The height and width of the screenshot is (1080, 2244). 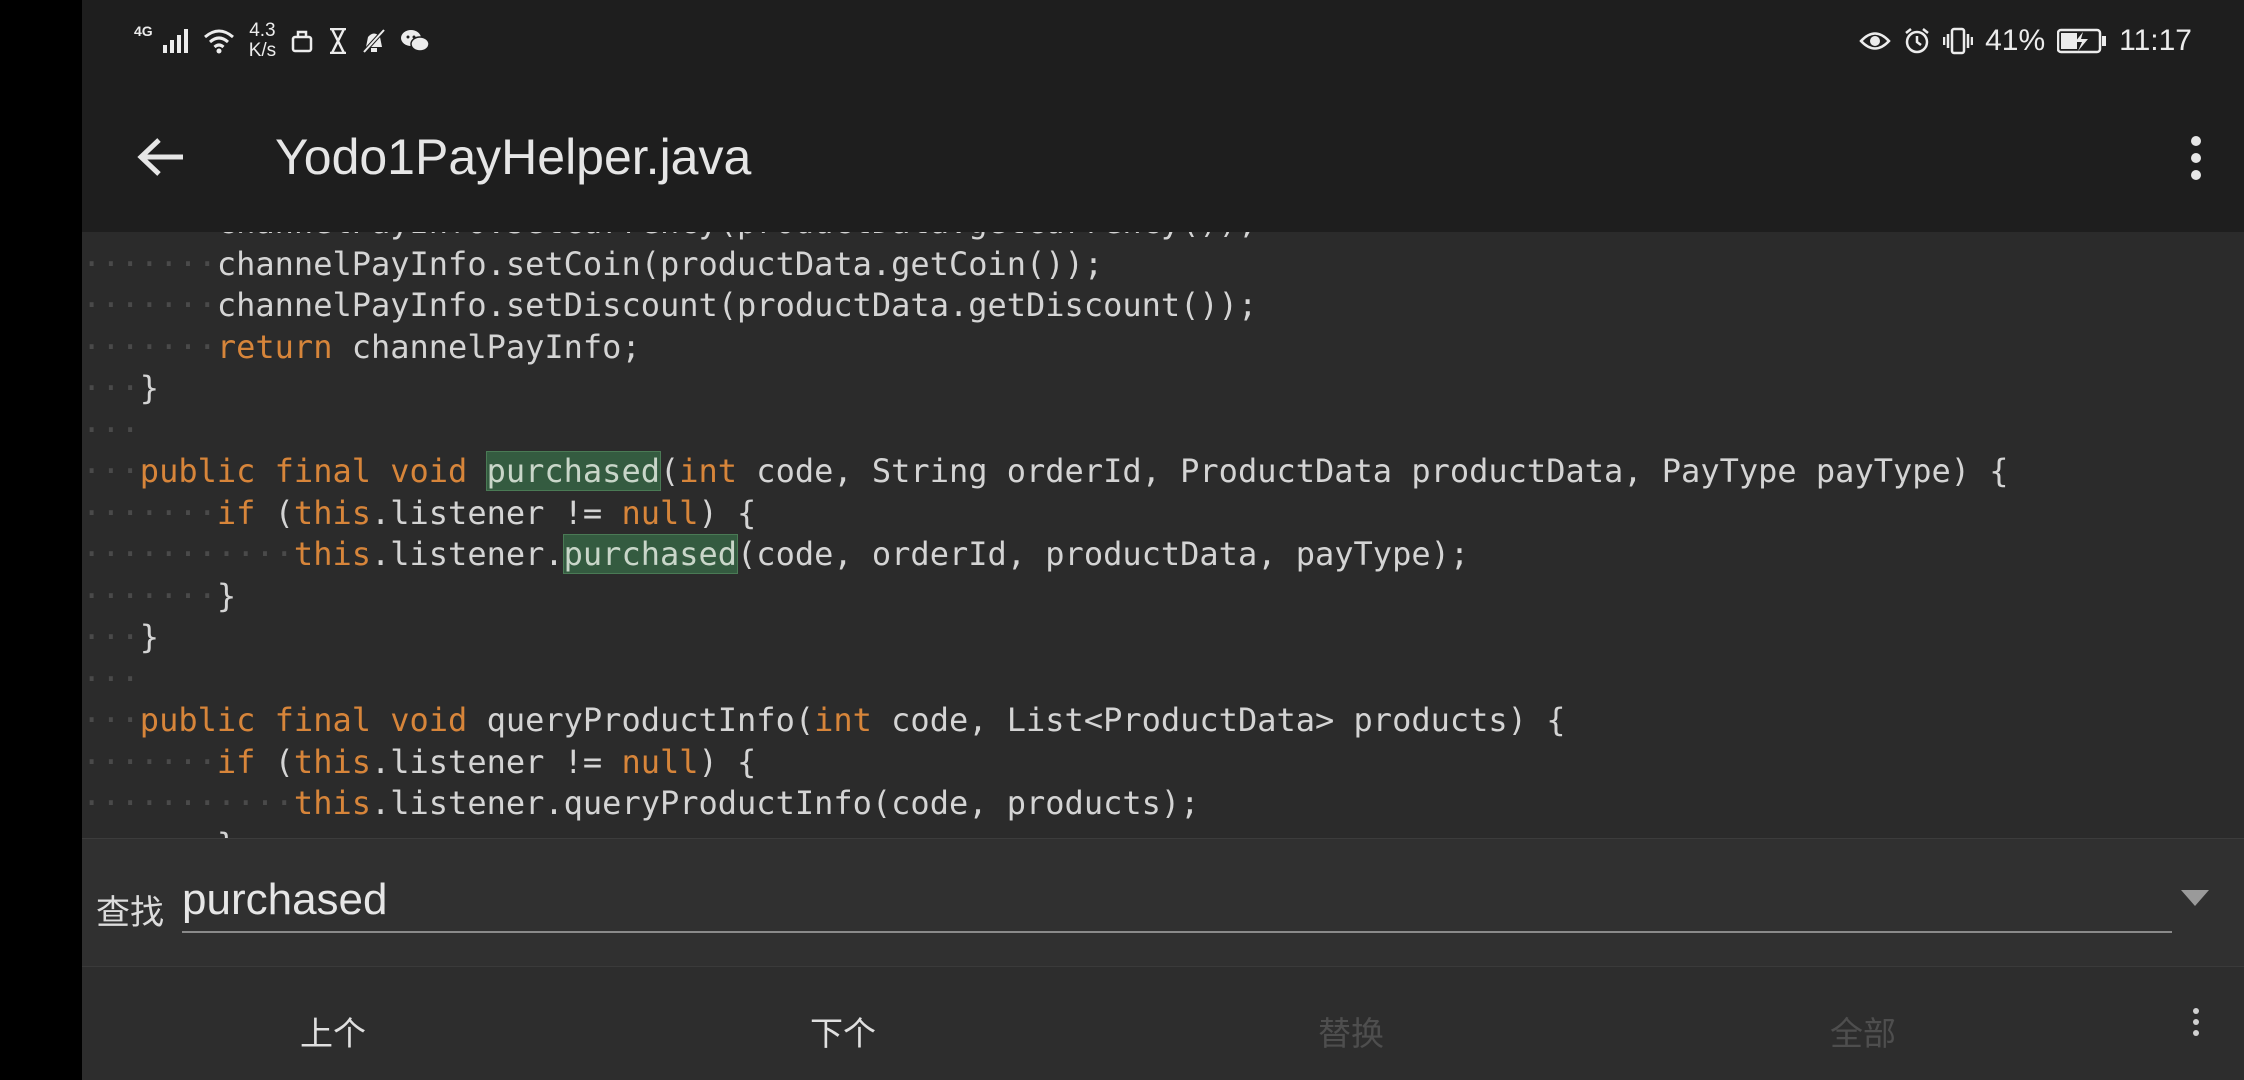 I want to click on net-speed: 4.3 K/s, so click(x=262, y=41).